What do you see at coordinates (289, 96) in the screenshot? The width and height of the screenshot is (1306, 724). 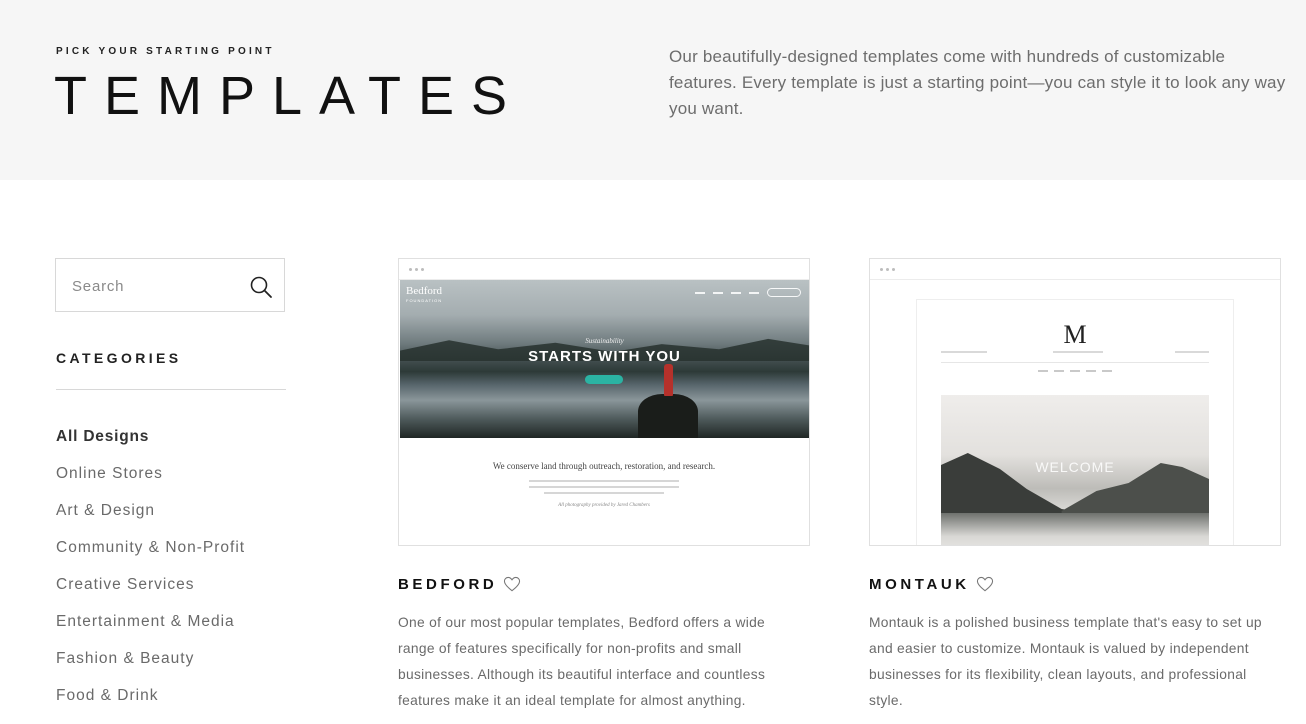 I see `page-title: TEMPLATES` at bounding box center [289, 96].